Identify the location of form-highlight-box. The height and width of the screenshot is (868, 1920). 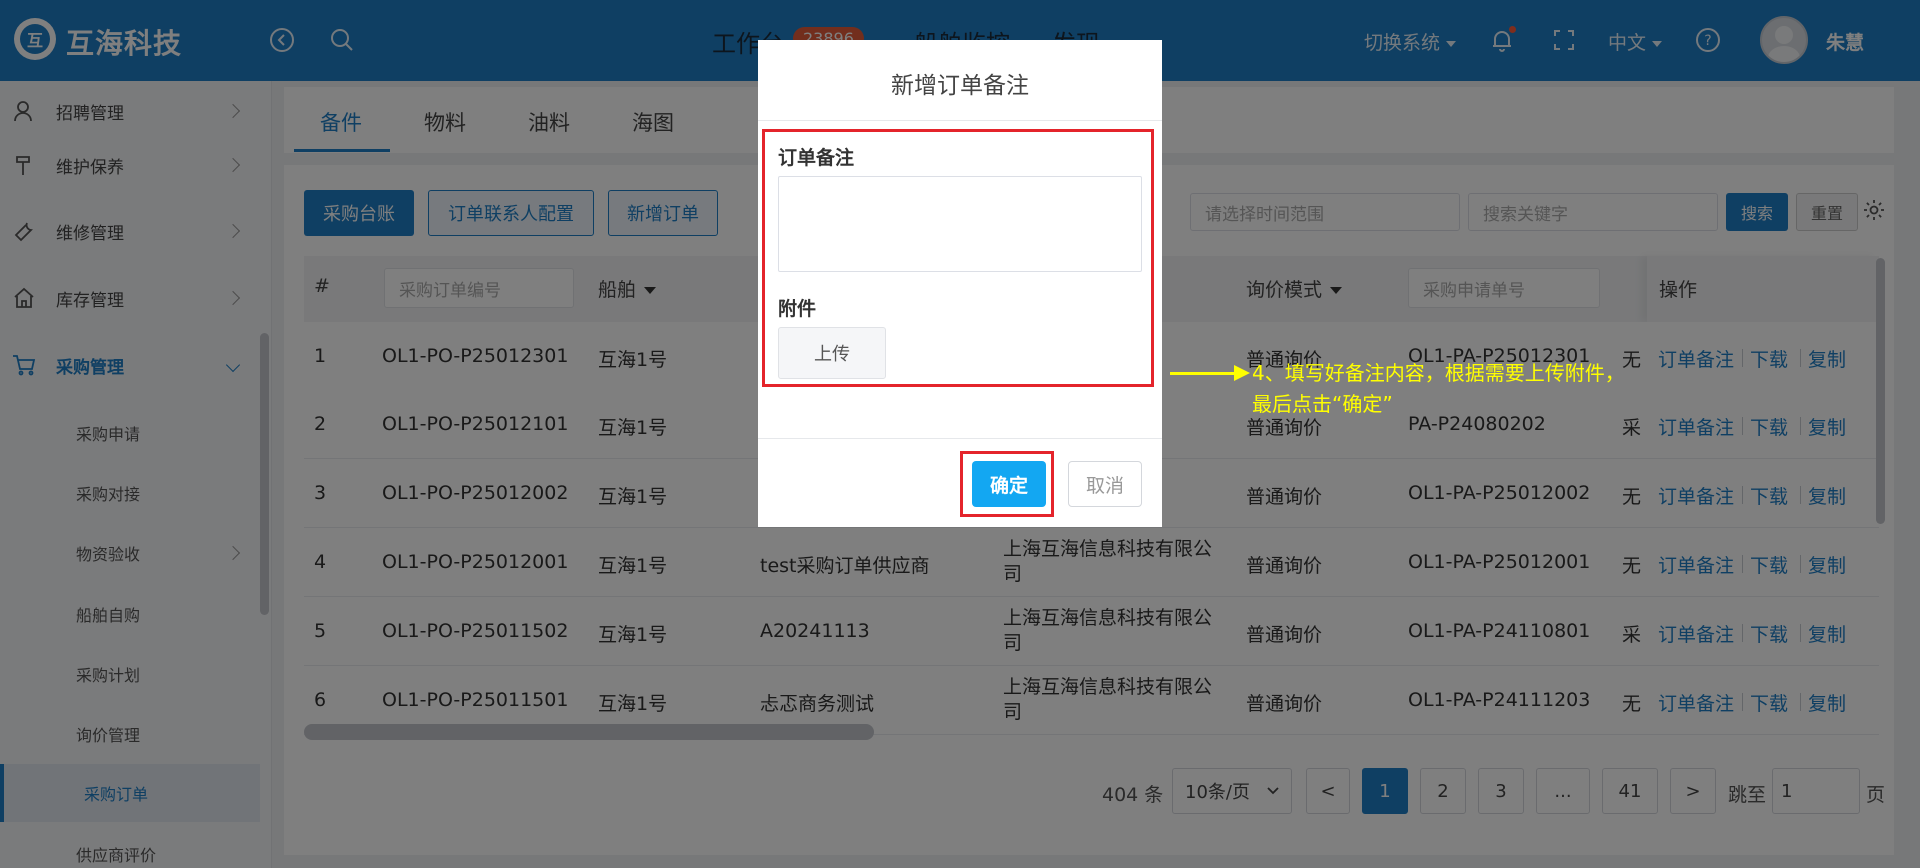
(958, 258).